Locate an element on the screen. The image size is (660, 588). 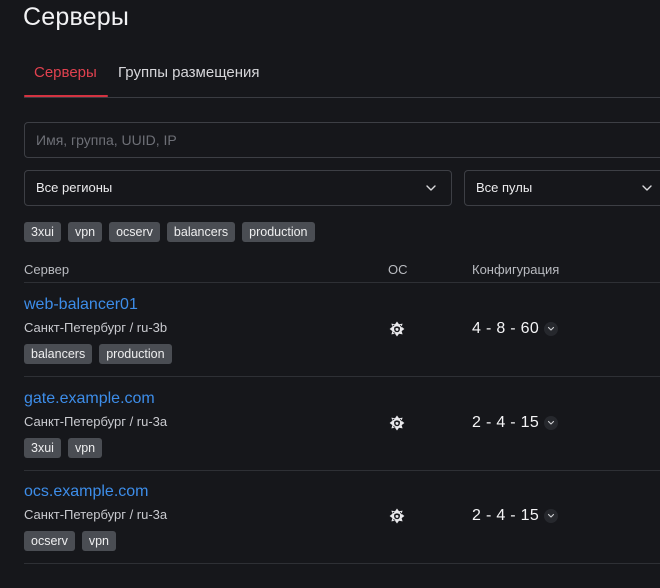
server-name-link: ocs.example.com is located at coordinates (86, 492).